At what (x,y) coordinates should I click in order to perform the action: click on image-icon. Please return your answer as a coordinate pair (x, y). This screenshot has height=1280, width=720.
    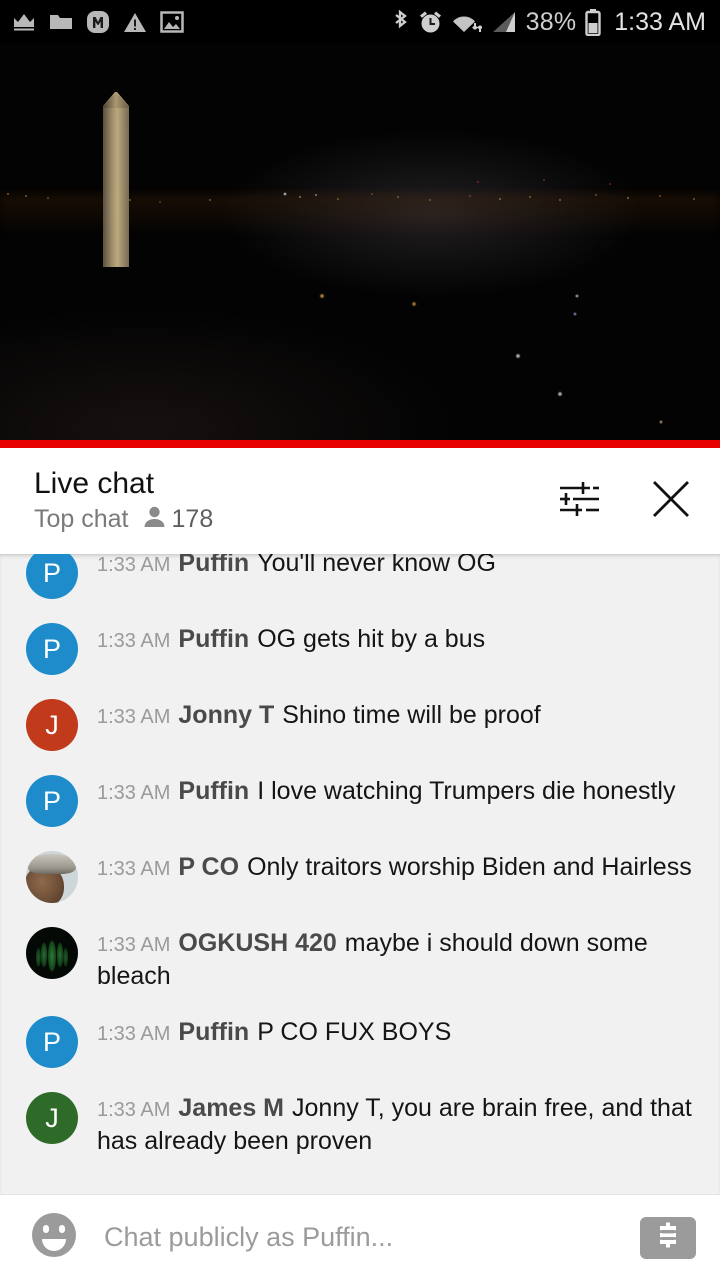
    Looking at the image, I should click on (172, 22).